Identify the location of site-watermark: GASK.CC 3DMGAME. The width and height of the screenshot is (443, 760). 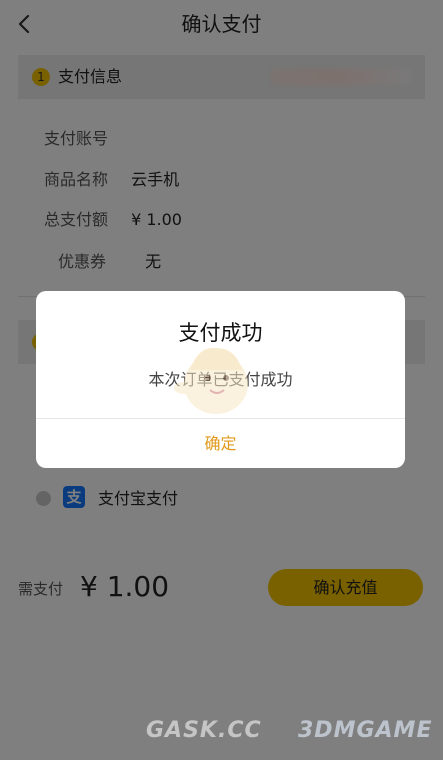
(290, 732).